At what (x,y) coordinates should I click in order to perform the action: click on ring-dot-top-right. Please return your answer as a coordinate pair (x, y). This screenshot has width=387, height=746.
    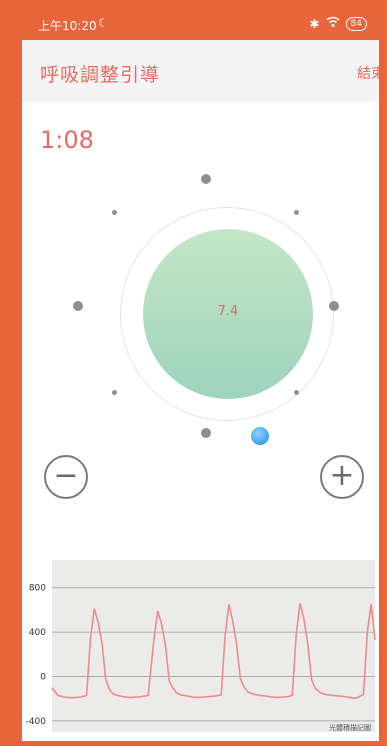
    Looking at the image, I should click on (296, 212).